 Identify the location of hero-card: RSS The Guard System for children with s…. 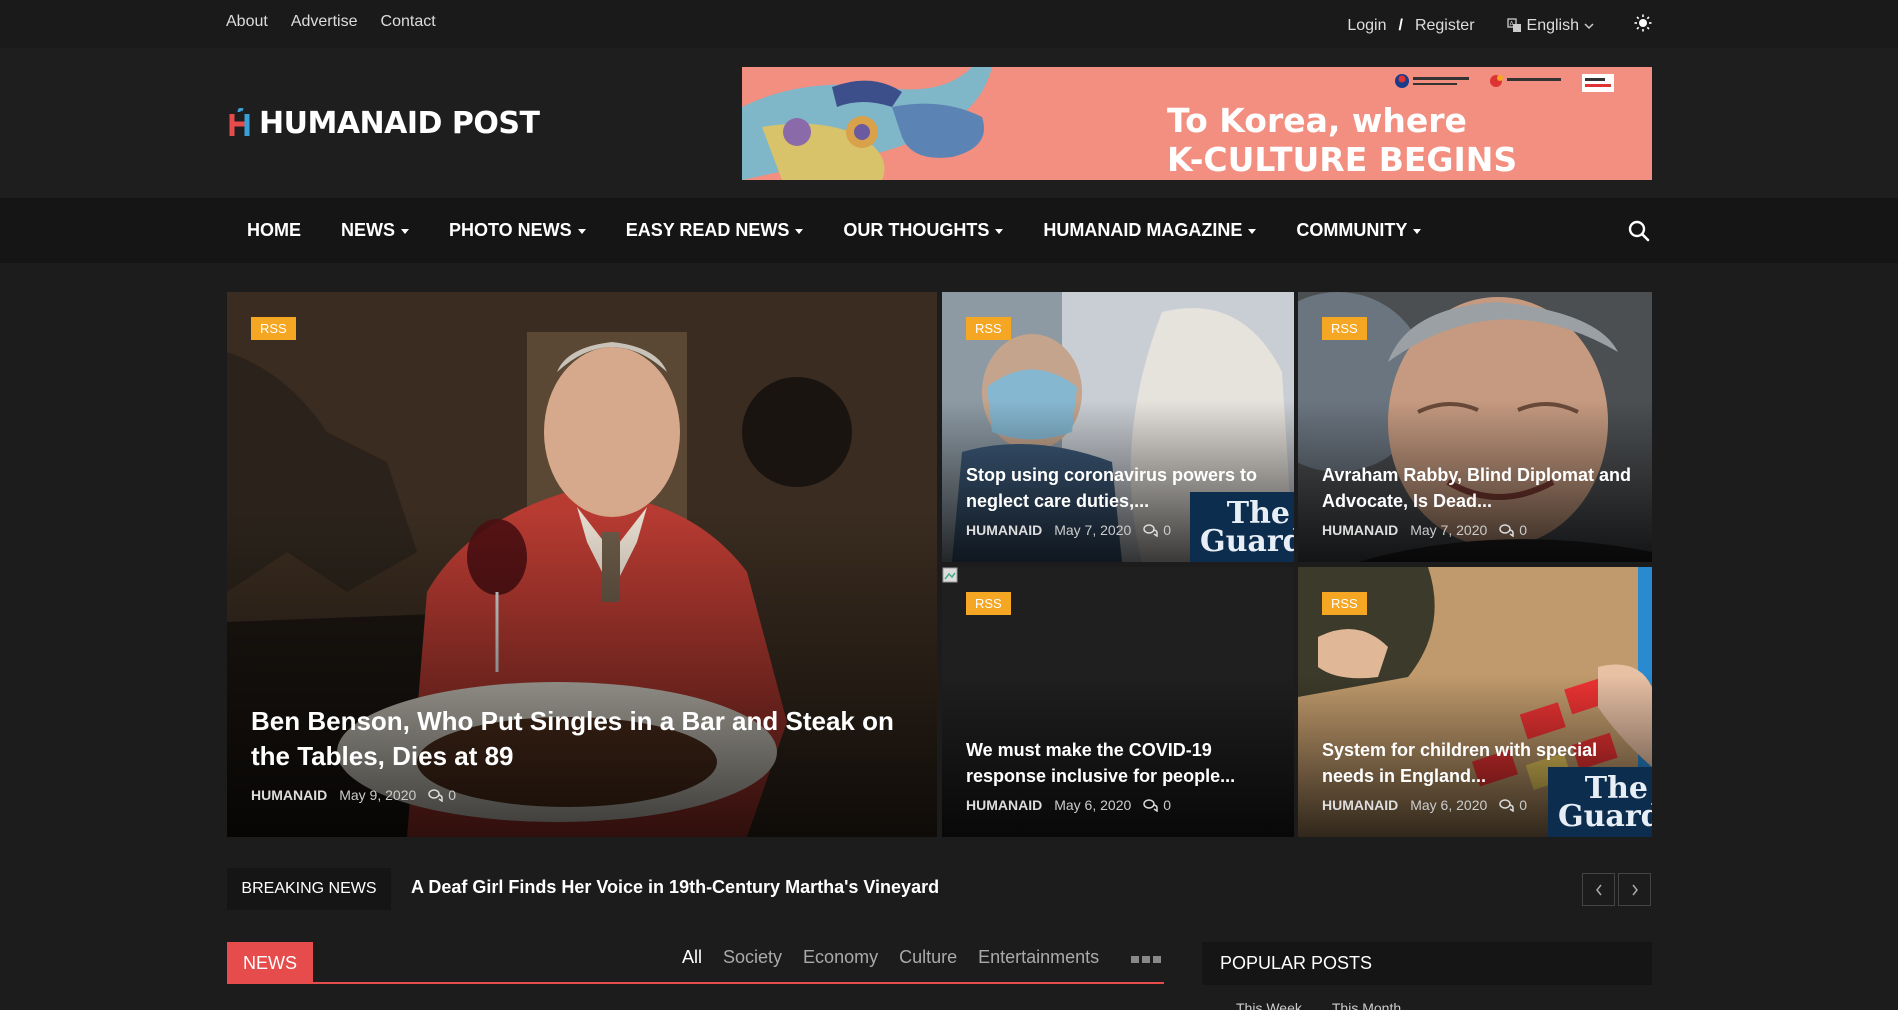
(1475, 702).